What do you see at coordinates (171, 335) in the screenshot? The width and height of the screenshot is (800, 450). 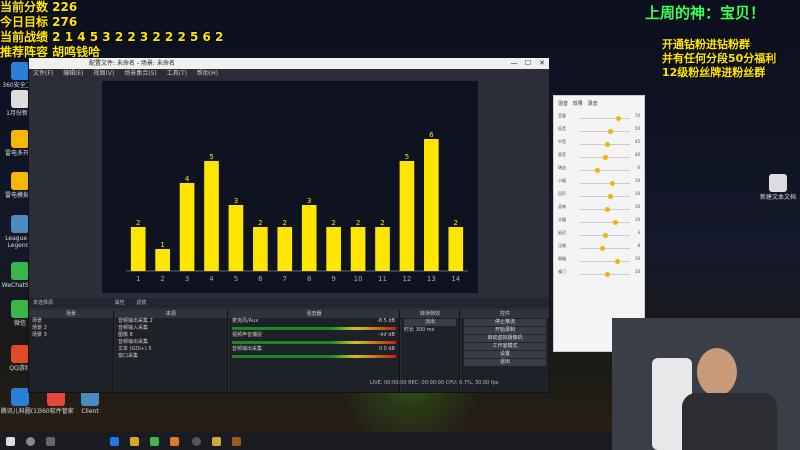 I see `source-item: 图像 8` at bounding box center [171, 335].